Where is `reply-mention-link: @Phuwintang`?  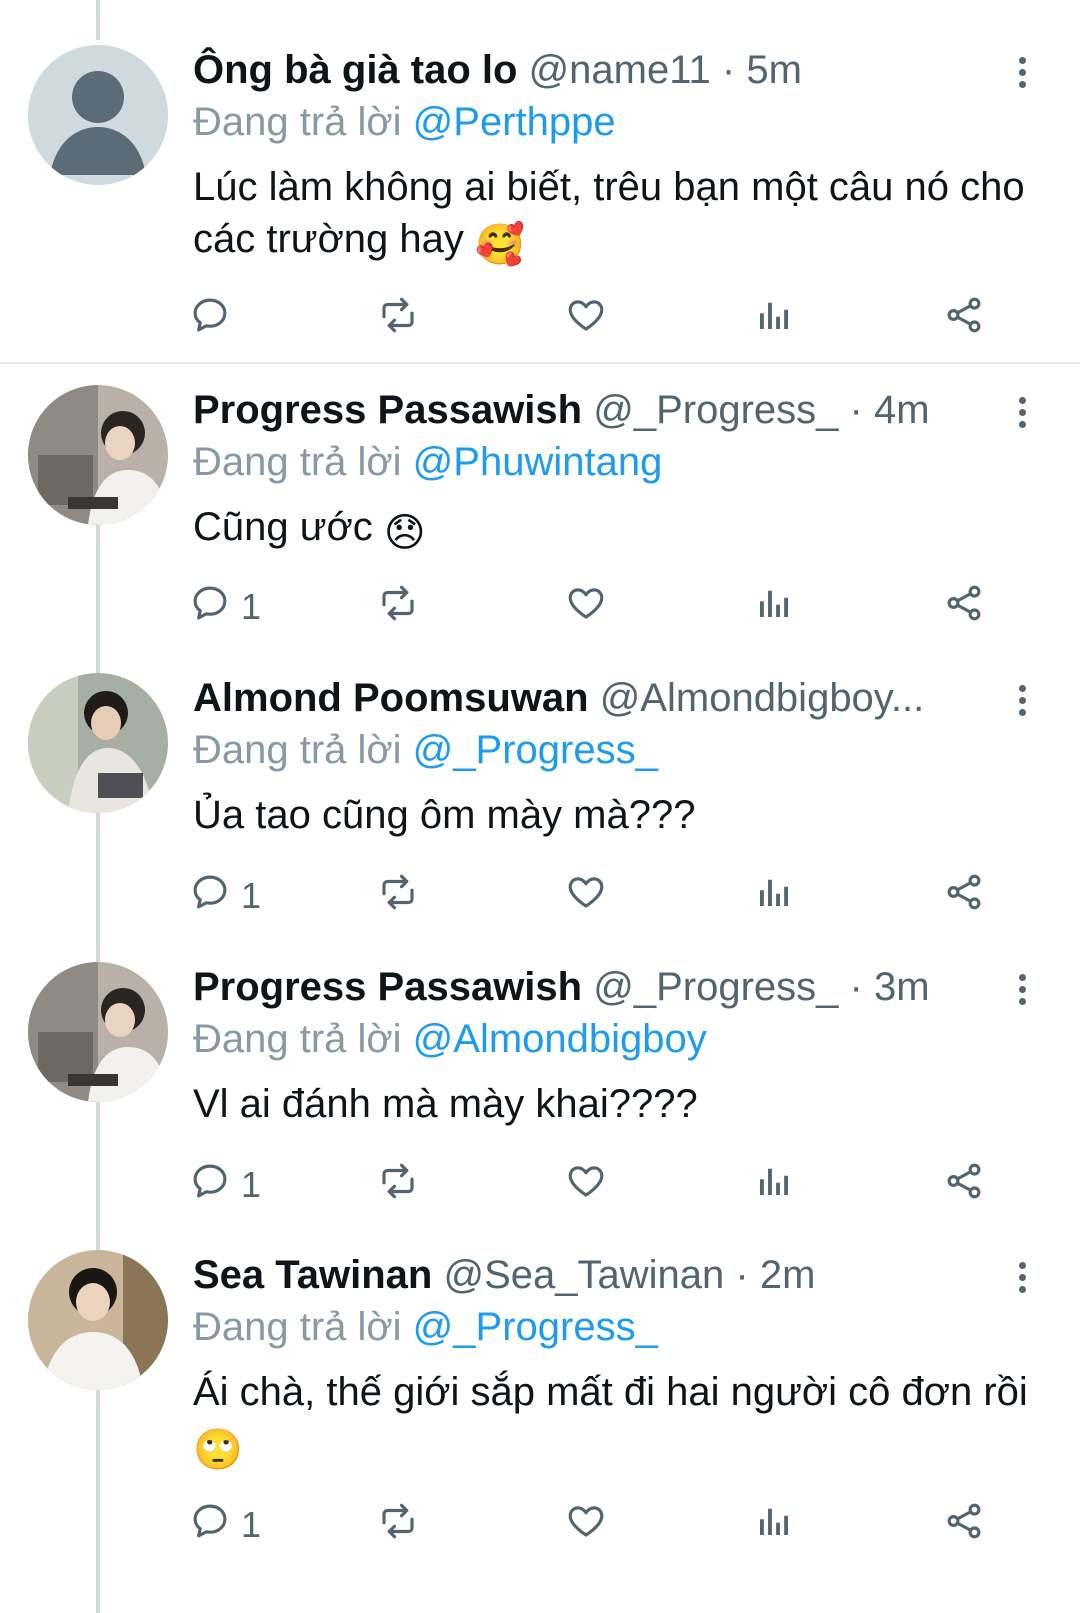
reply-mention-link: @Phuwintang is located at coordinates (538, 462).